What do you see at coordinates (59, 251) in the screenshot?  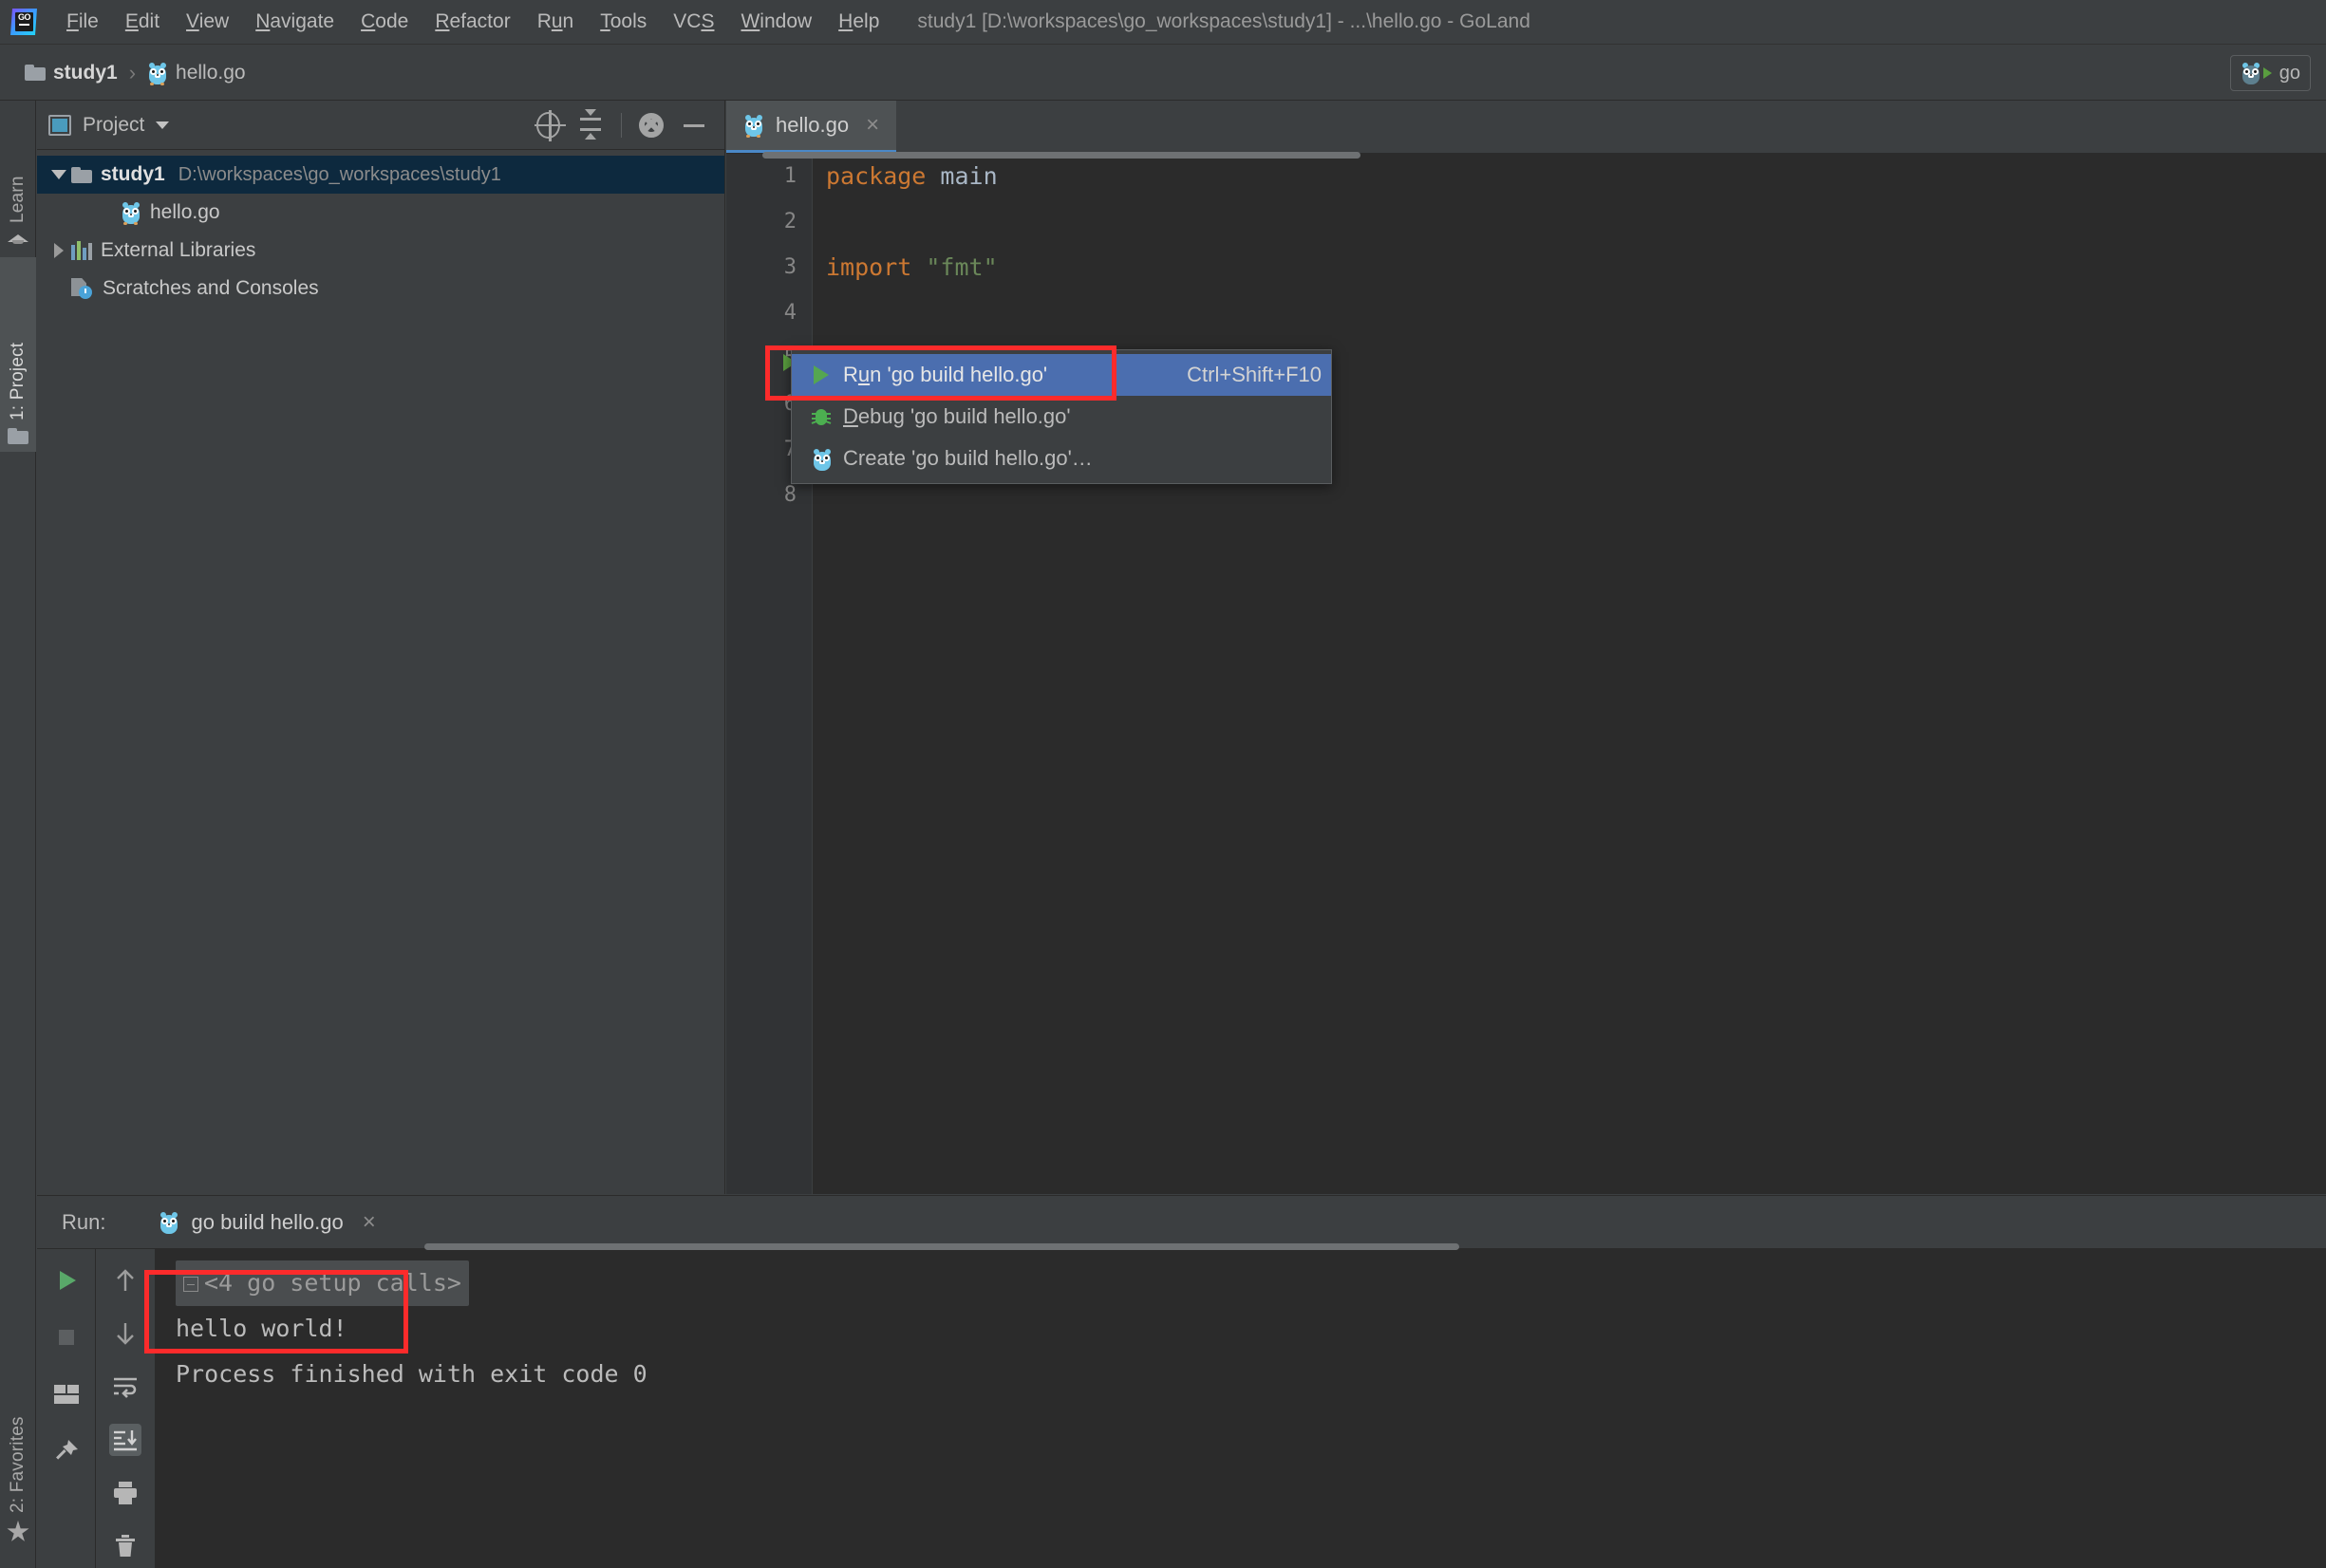 I see `twisty-collapsed-icon` at bounding box center [59, 251].